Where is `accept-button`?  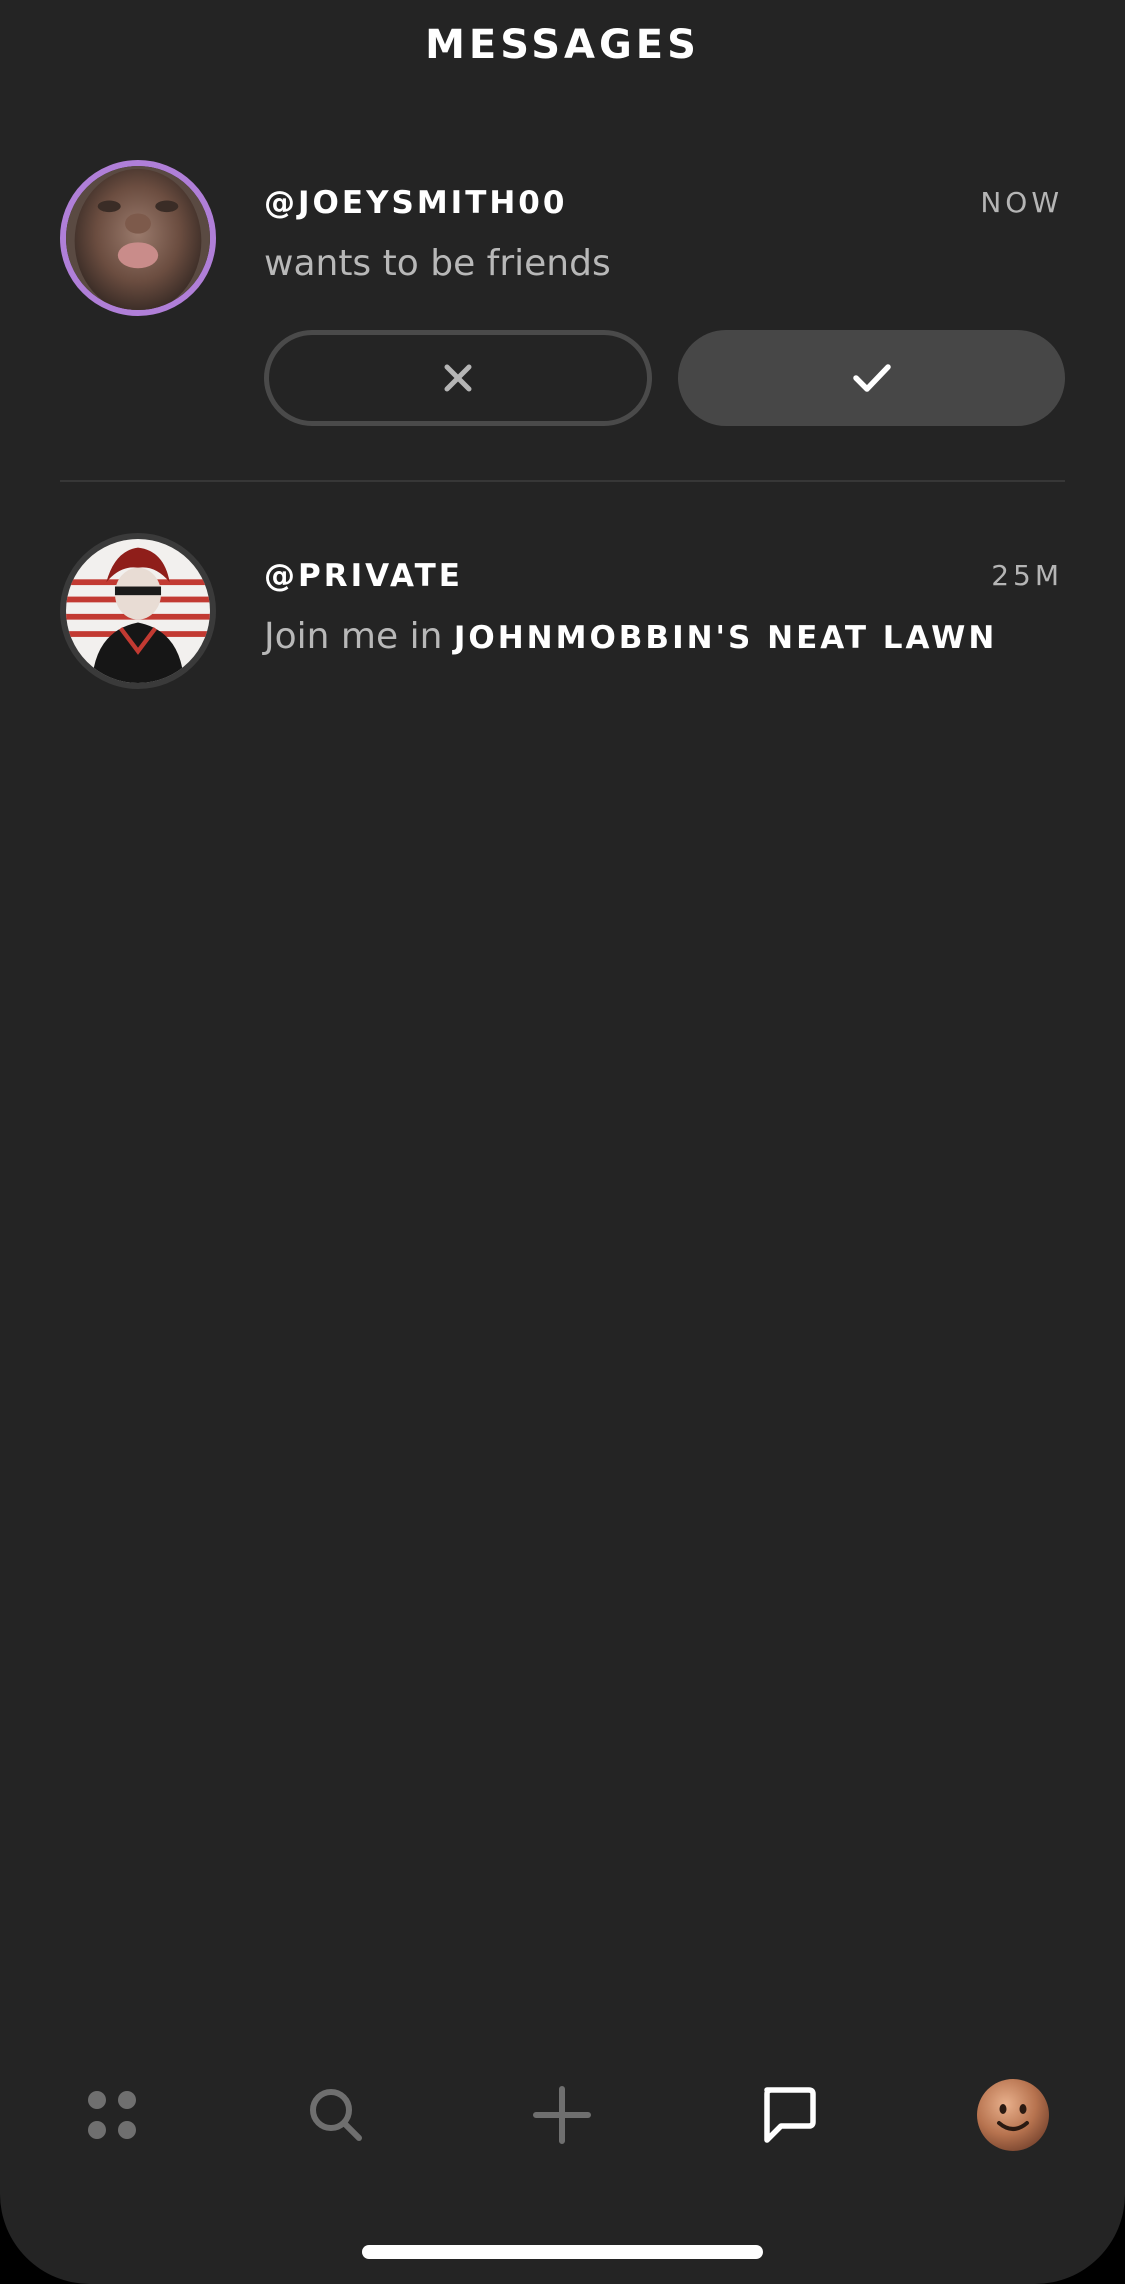 accept-button is located at coordinates (871, 378).